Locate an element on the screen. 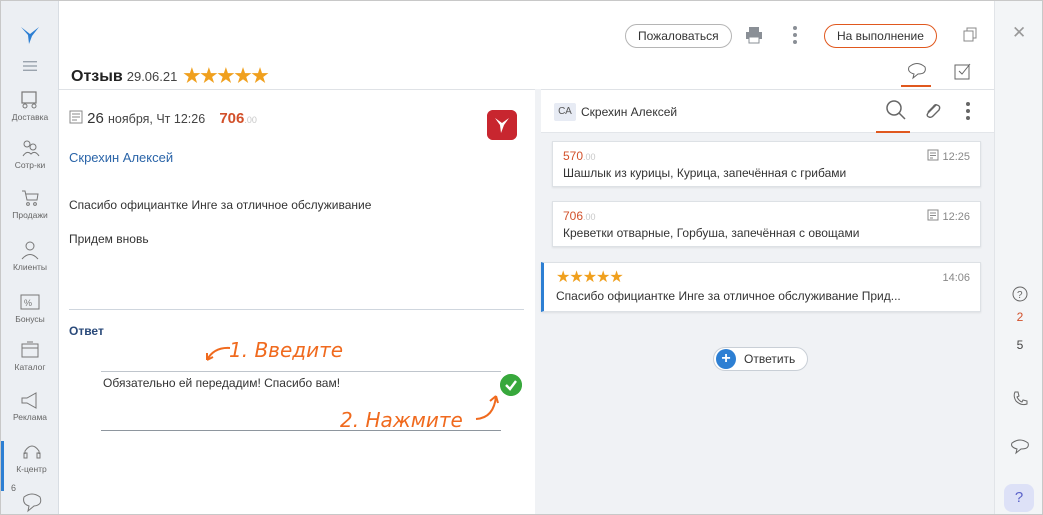 This screenshot has width=1043, height=515. help-button: ? is located at coordinates (1019, 498).